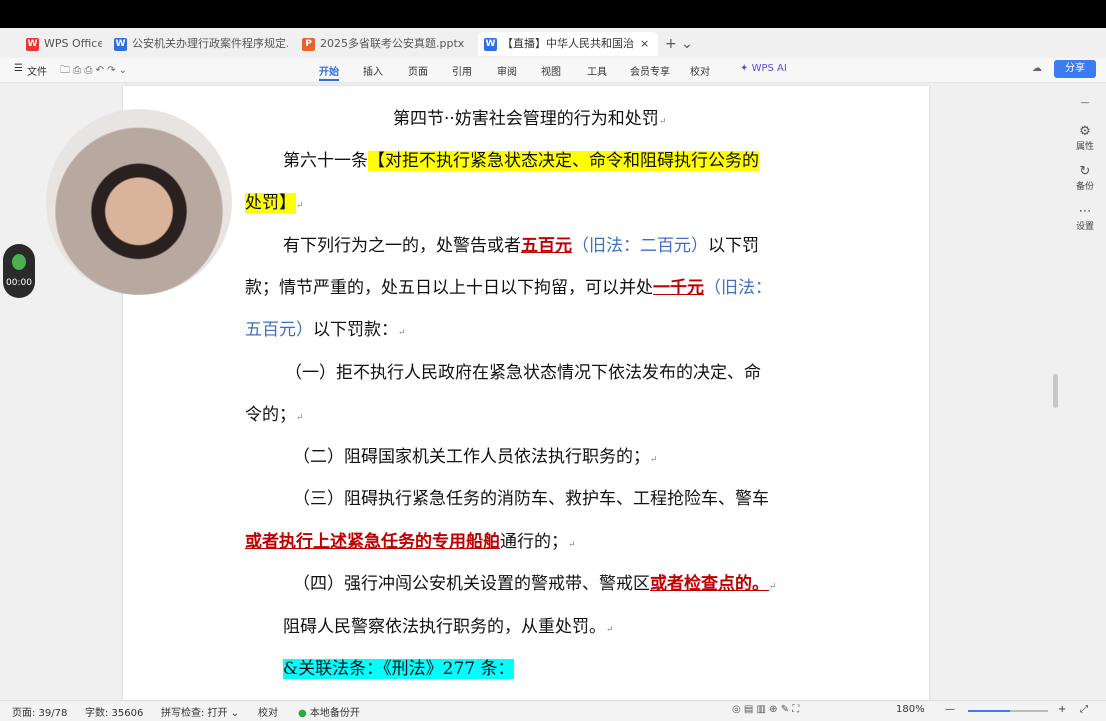 The height and width of the screenshot is (721, 1106). I want to click on fullscreen-icon: ⤢, so click(1084, 709).